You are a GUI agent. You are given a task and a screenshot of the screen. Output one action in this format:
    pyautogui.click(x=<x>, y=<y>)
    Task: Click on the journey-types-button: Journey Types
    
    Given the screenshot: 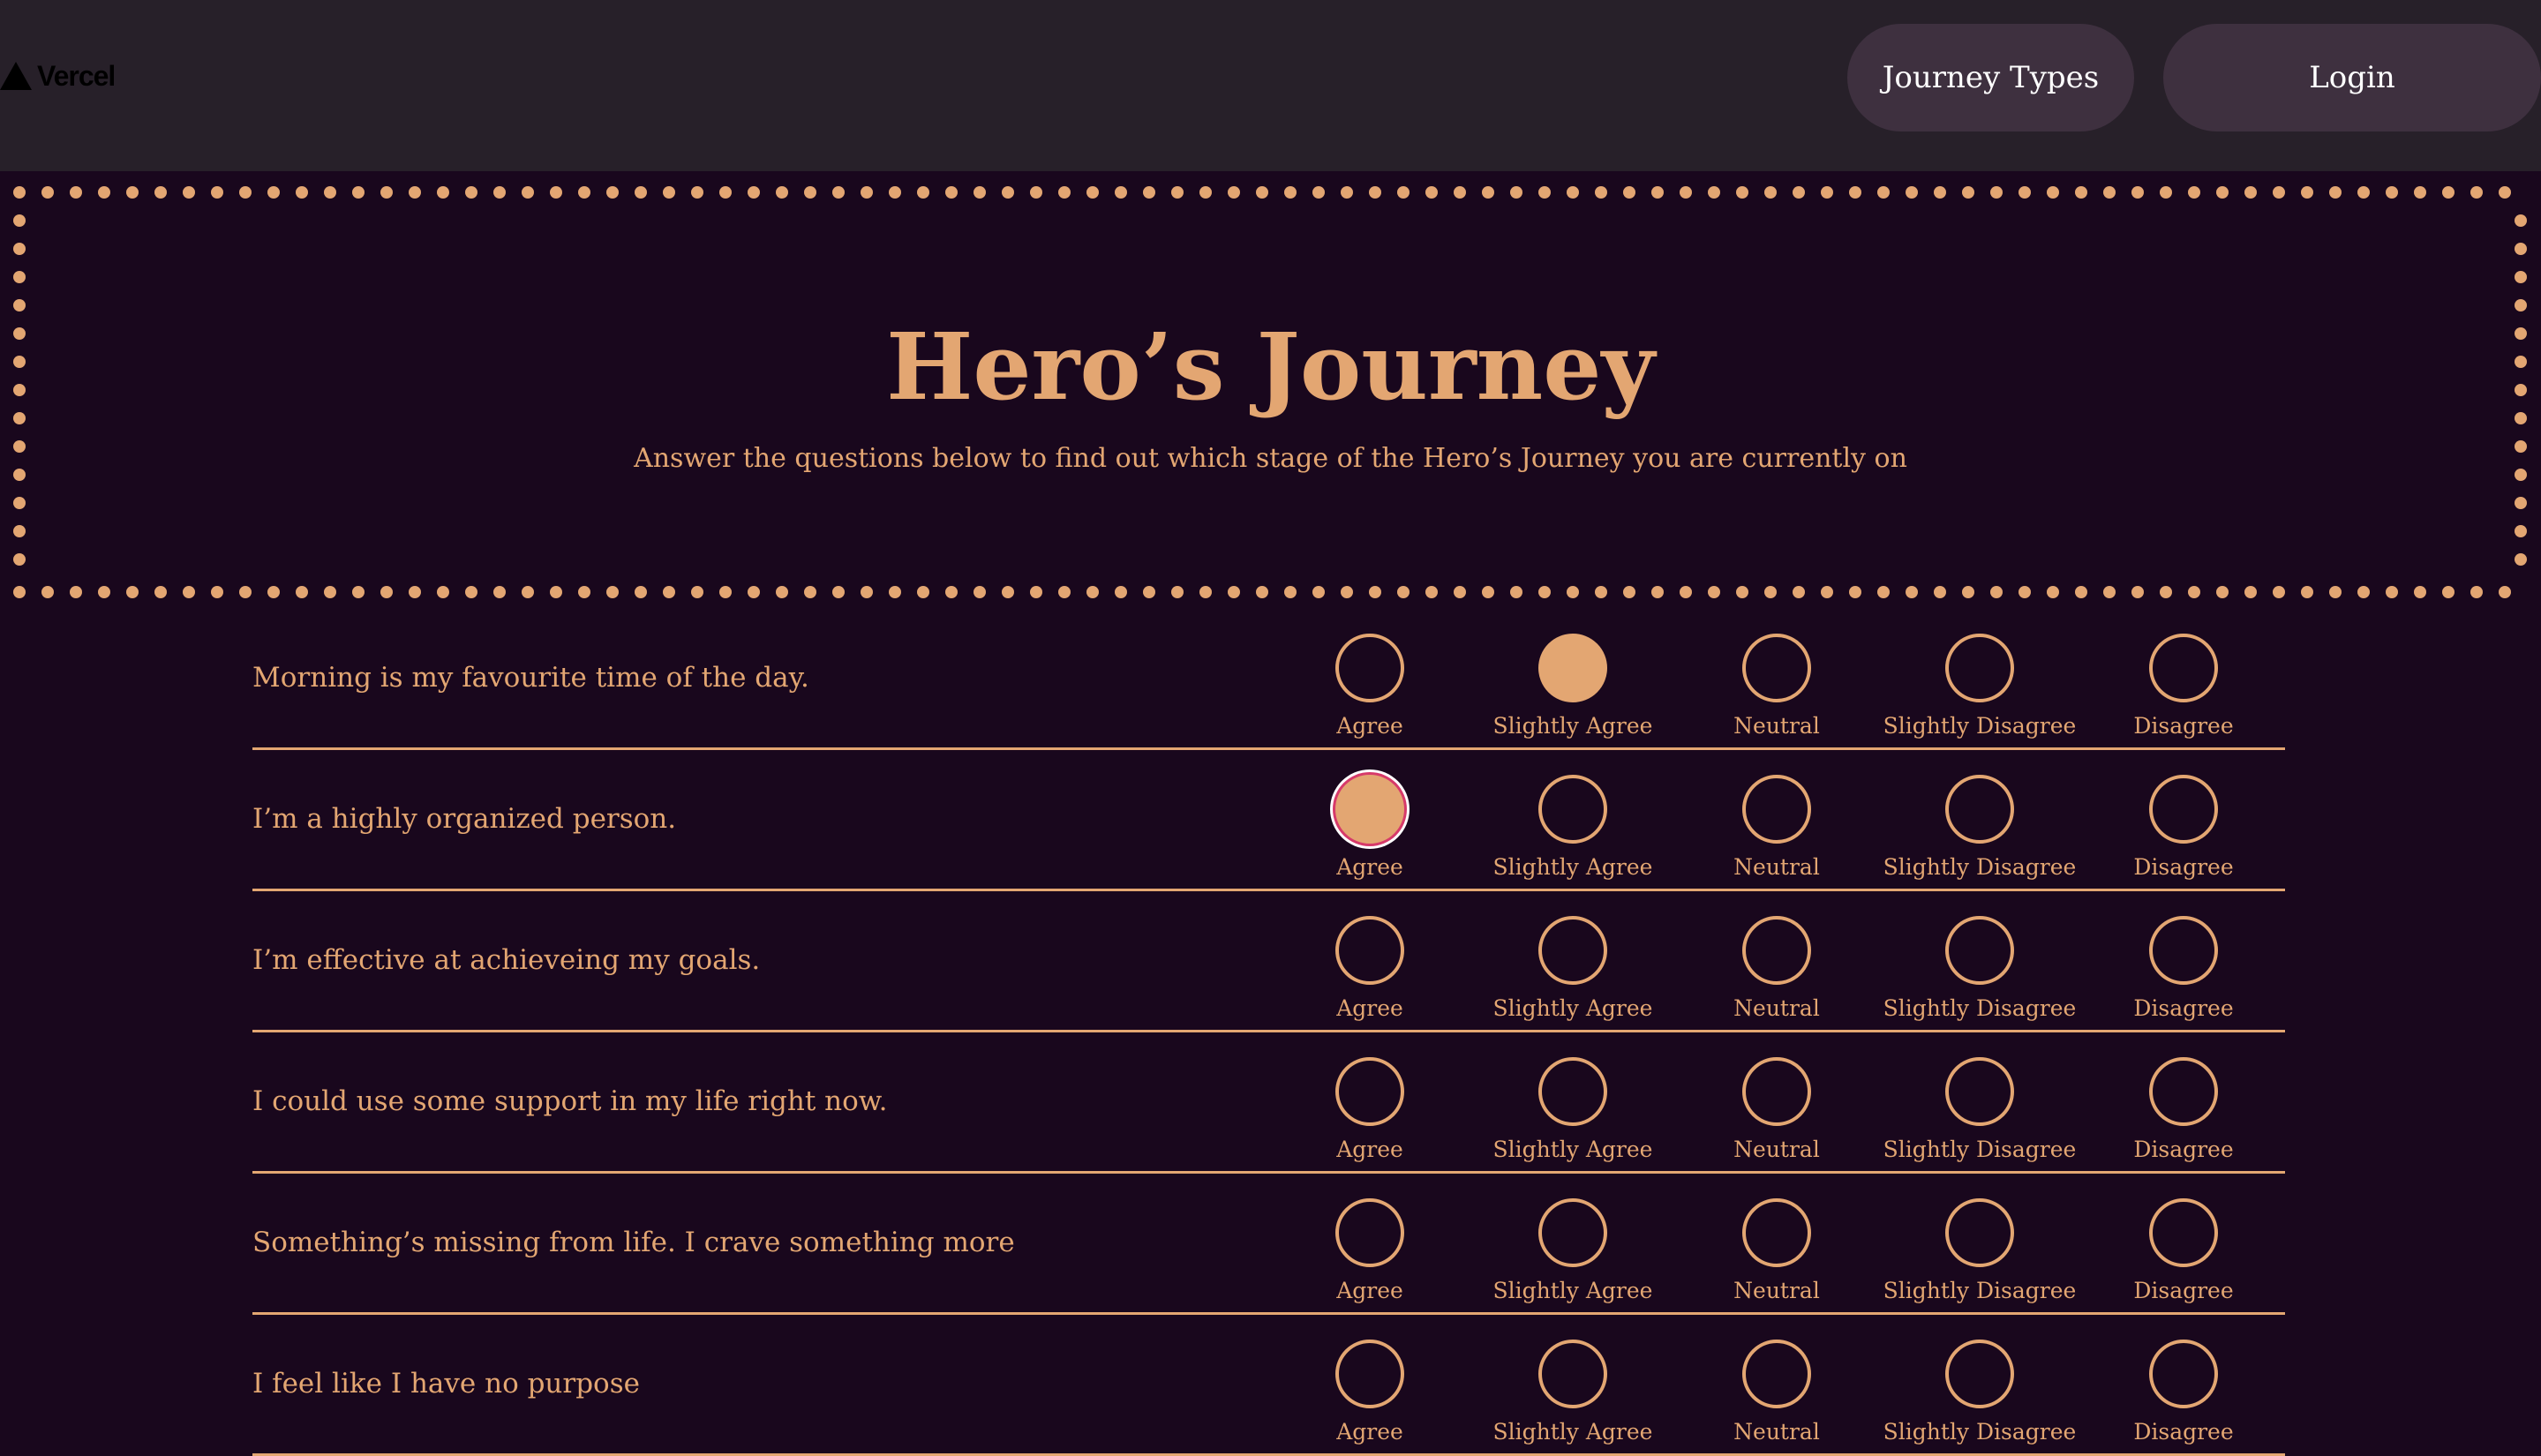 What is the action you would take?
    pyautogui.click(x=1990, y=77)
    